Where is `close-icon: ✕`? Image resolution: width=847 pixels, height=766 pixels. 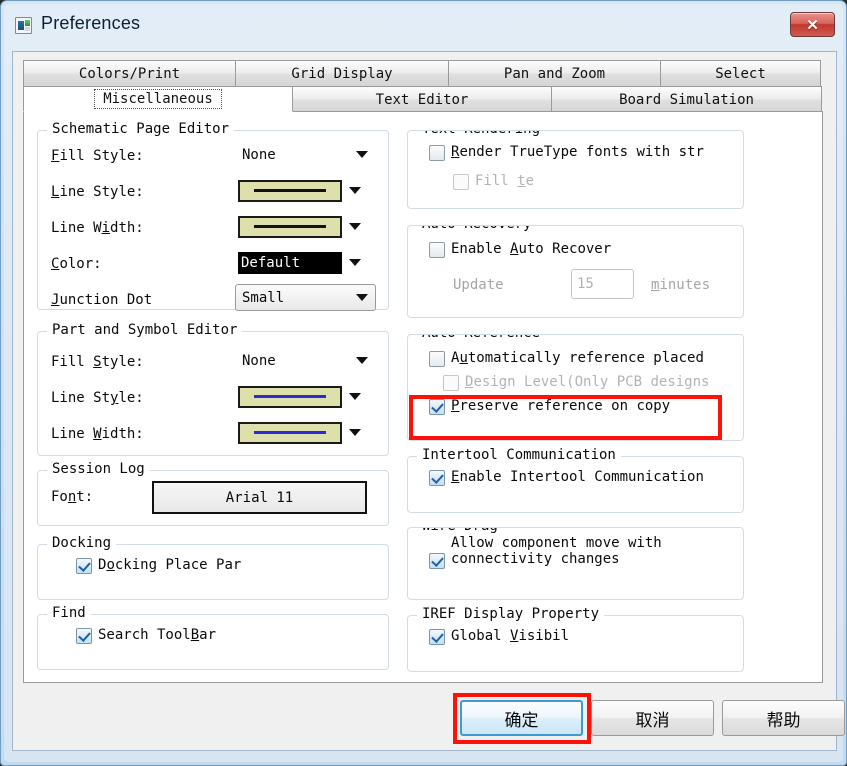 close-icon: ✕ is located at coordinates (812, 25).